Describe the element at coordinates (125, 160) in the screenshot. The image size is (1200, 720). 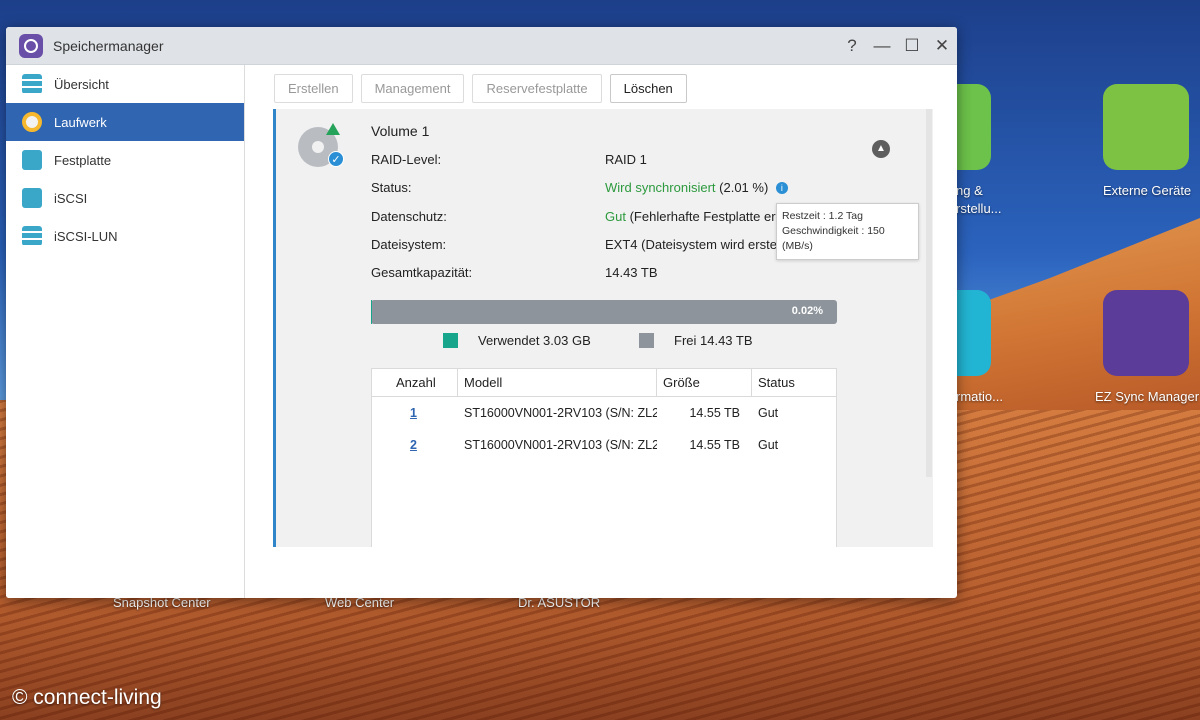
I see `sidebar-item-disk: Festplatte` at that location.